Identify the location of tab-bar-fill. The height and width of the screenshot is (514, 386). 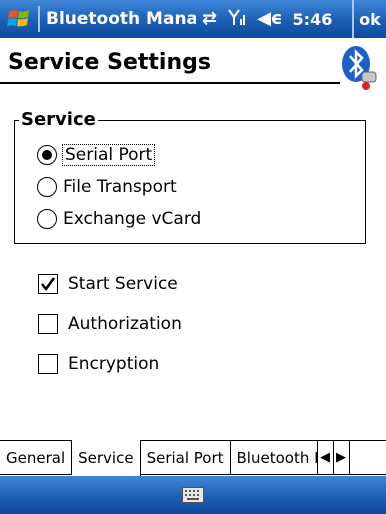
(367, 458).